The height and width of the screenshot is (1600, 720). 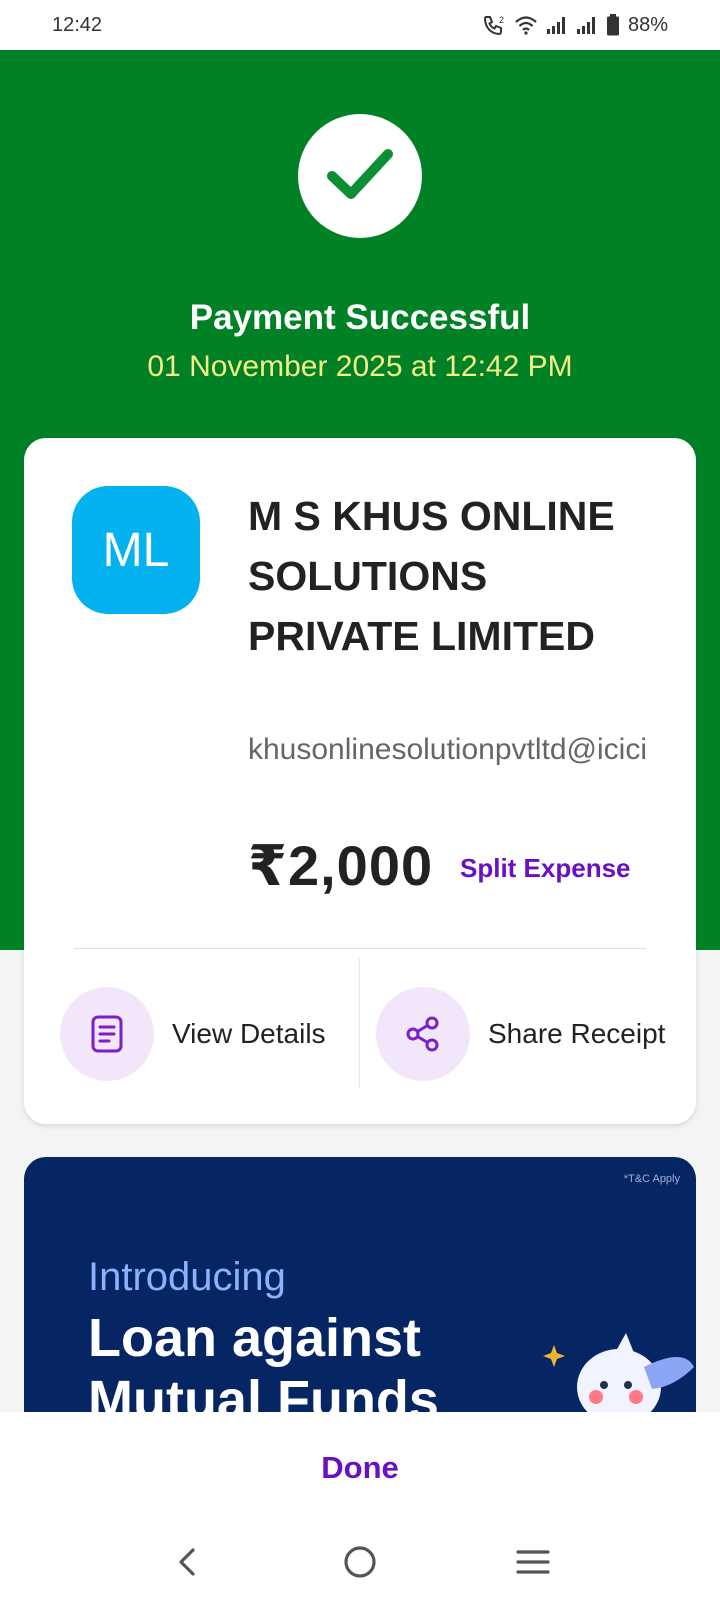 I want to click on done-button: Done, so click(x=360, y=1468).